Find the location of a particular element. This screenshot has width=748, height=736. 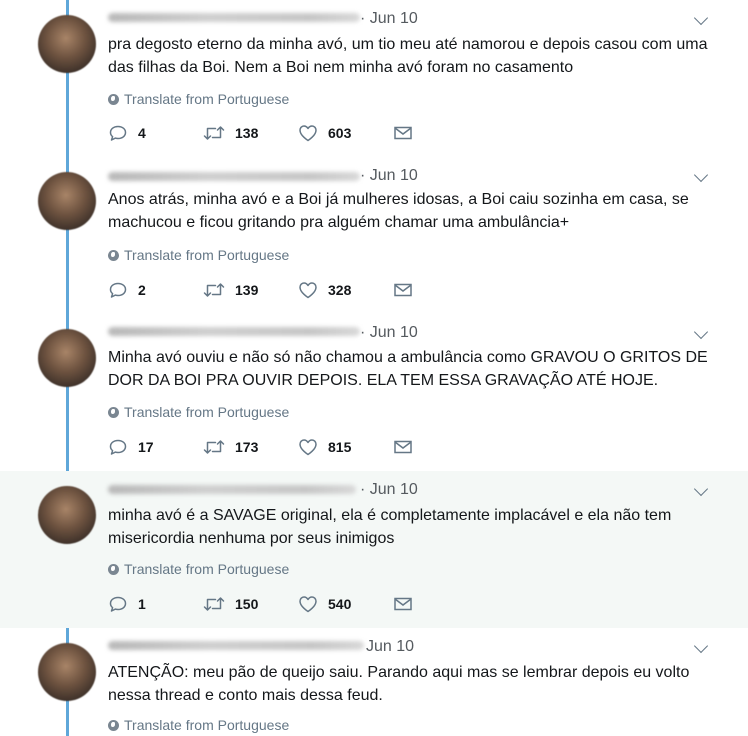

retweet-count: 139 is located at coordinates (247, 290).